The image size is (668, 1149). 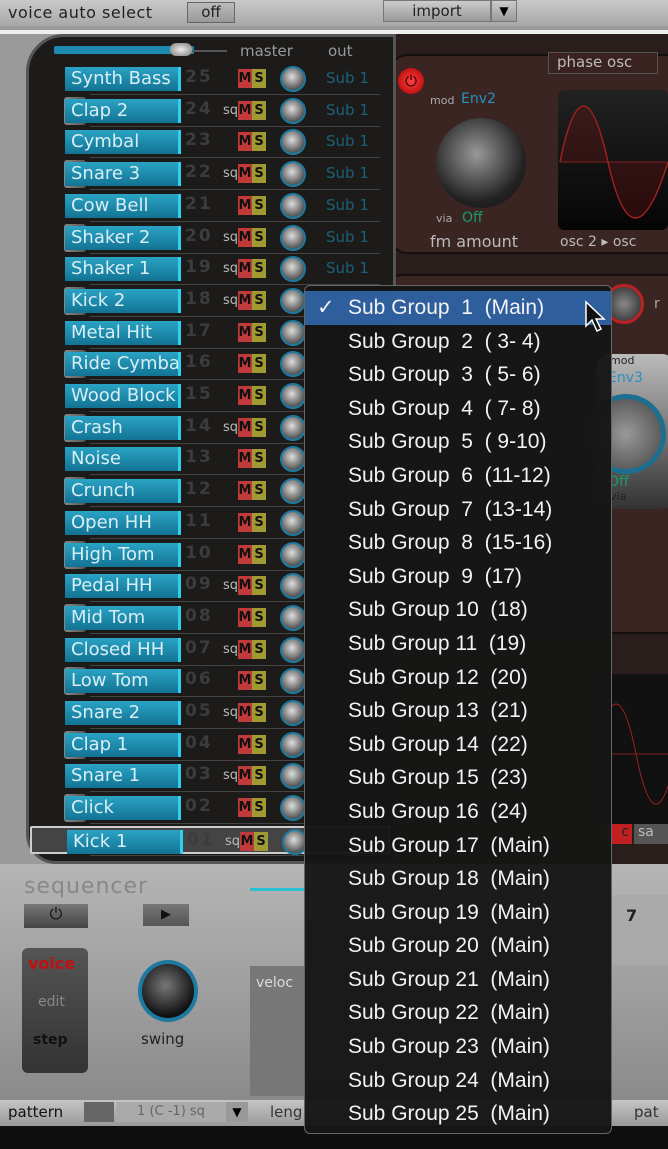 What do you see at coordinates (123, 586) in the screenshot?
I see `voice-name: Pedal HH` at bounding box center [123, 586].